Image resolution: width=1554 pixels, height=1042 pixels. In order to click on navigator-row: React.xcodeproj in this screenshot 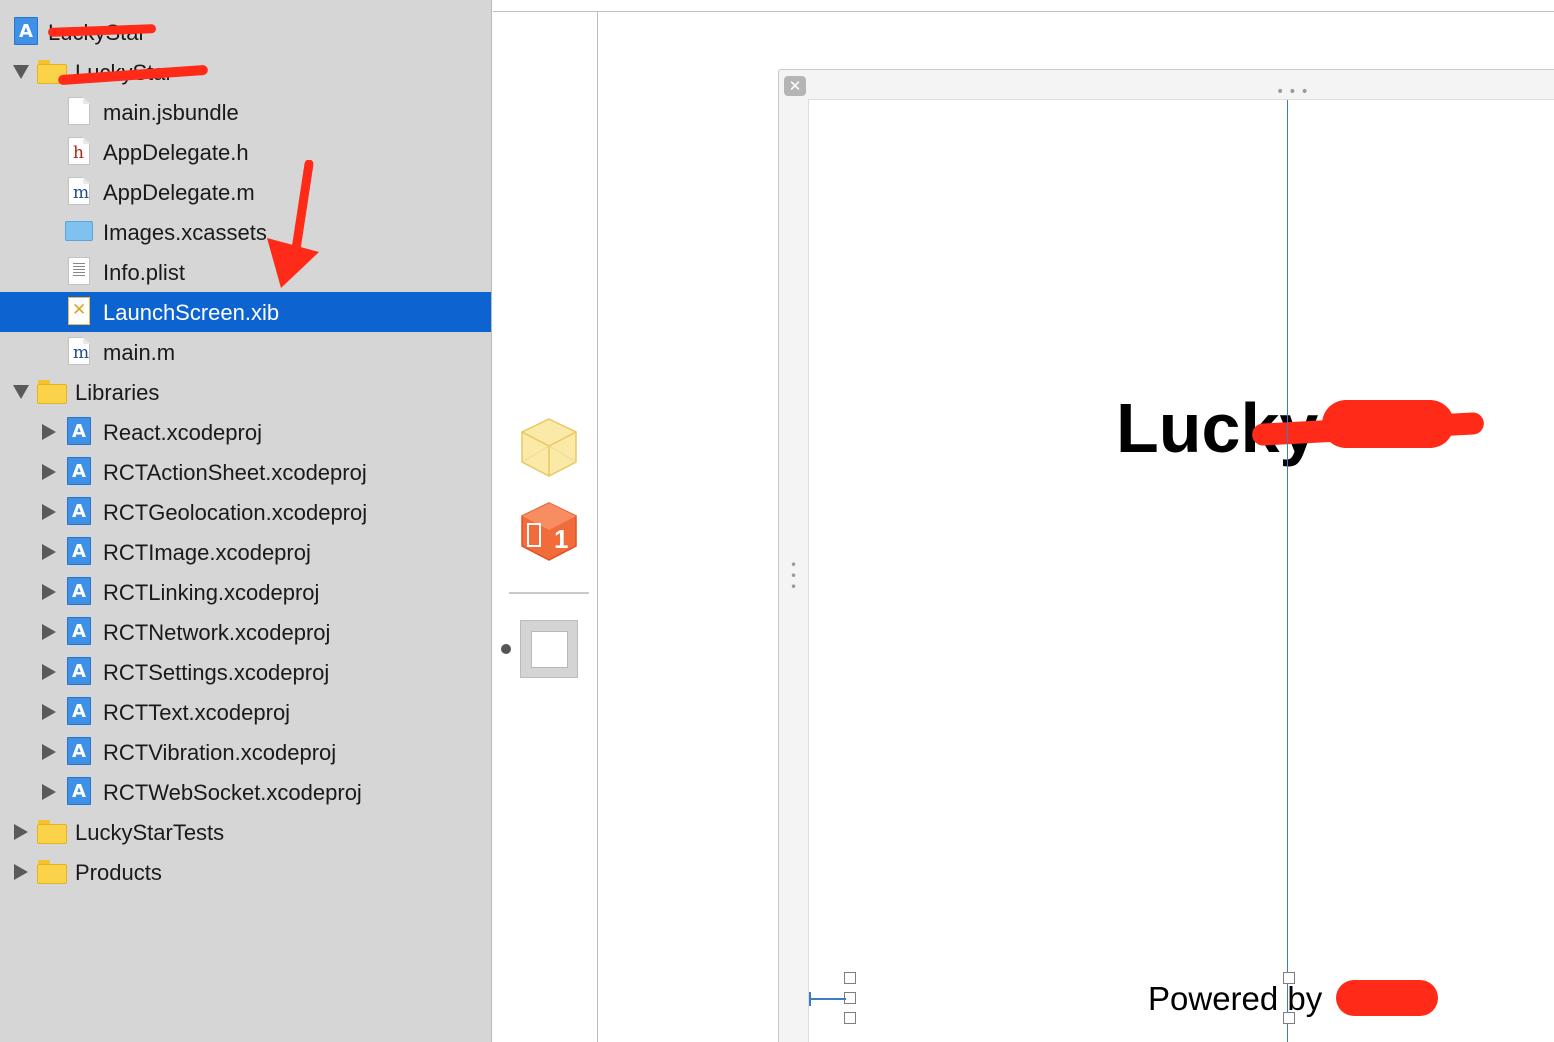, I will do `click(245, 432)`.